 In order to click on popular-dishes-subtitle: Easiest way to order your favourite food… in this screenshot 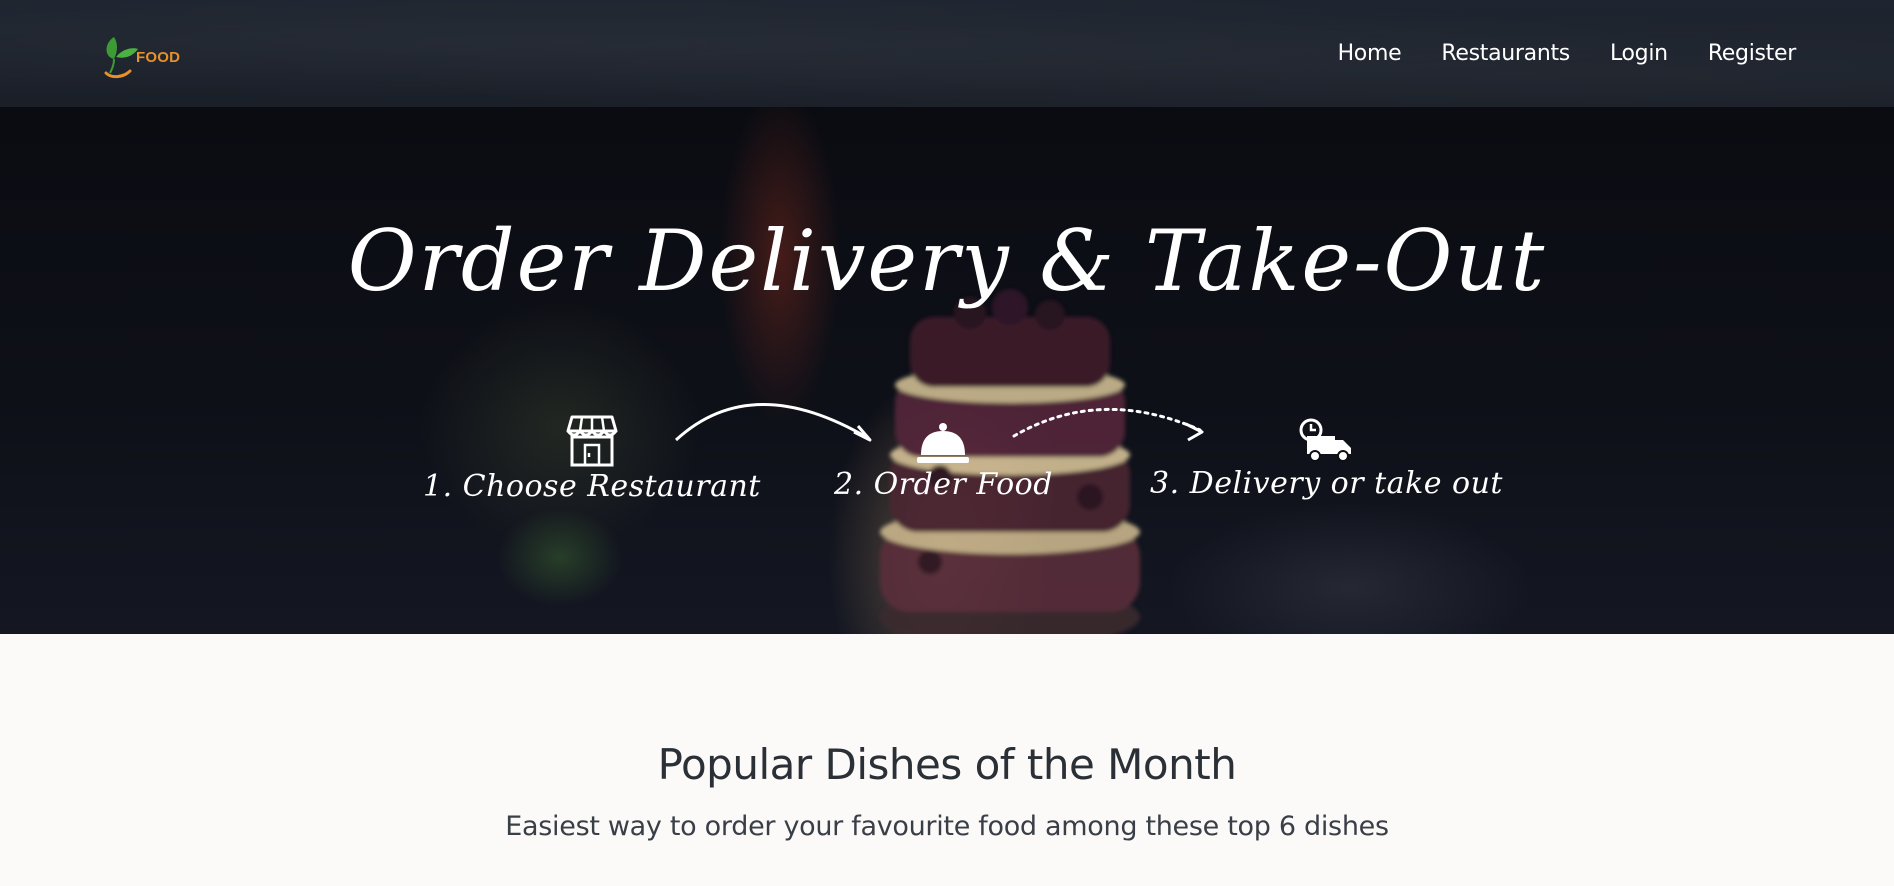, I will do `click(947, 826)`.